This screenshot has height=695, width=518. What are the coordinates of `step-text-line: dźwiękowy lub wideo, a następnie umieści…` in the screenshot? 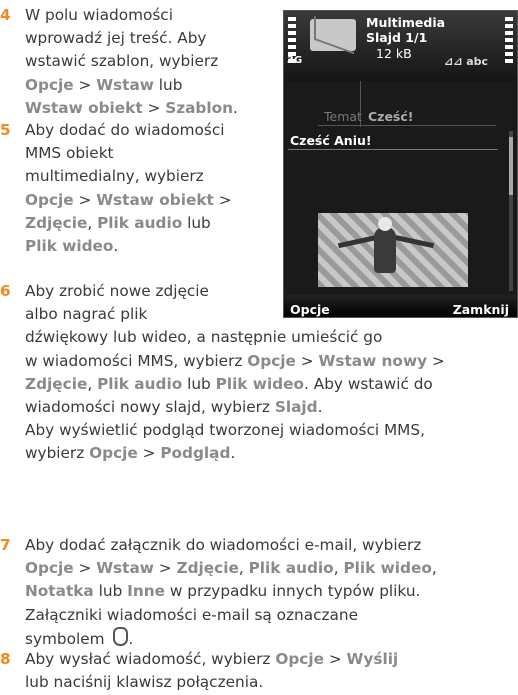 It's located at (203, 337).